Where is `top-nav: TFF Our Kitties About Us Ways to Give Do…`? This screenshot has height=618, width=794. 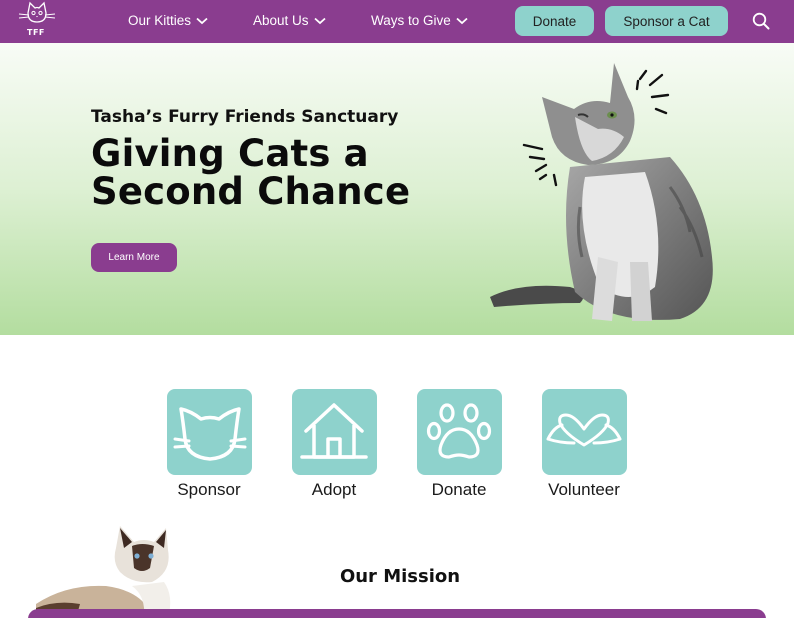
top-nav: TFF Our Kitties About Us Ways to Give Do… is located at coordinates (397, 21).